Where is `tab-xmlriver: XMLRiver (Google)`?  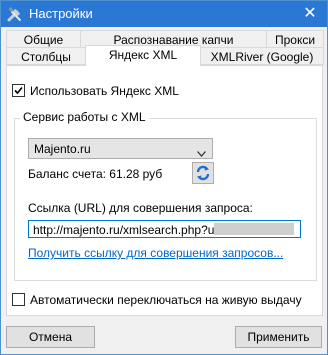
tab-xmlriver: XMLRiver (Google) is located at coordinates (262, 56).